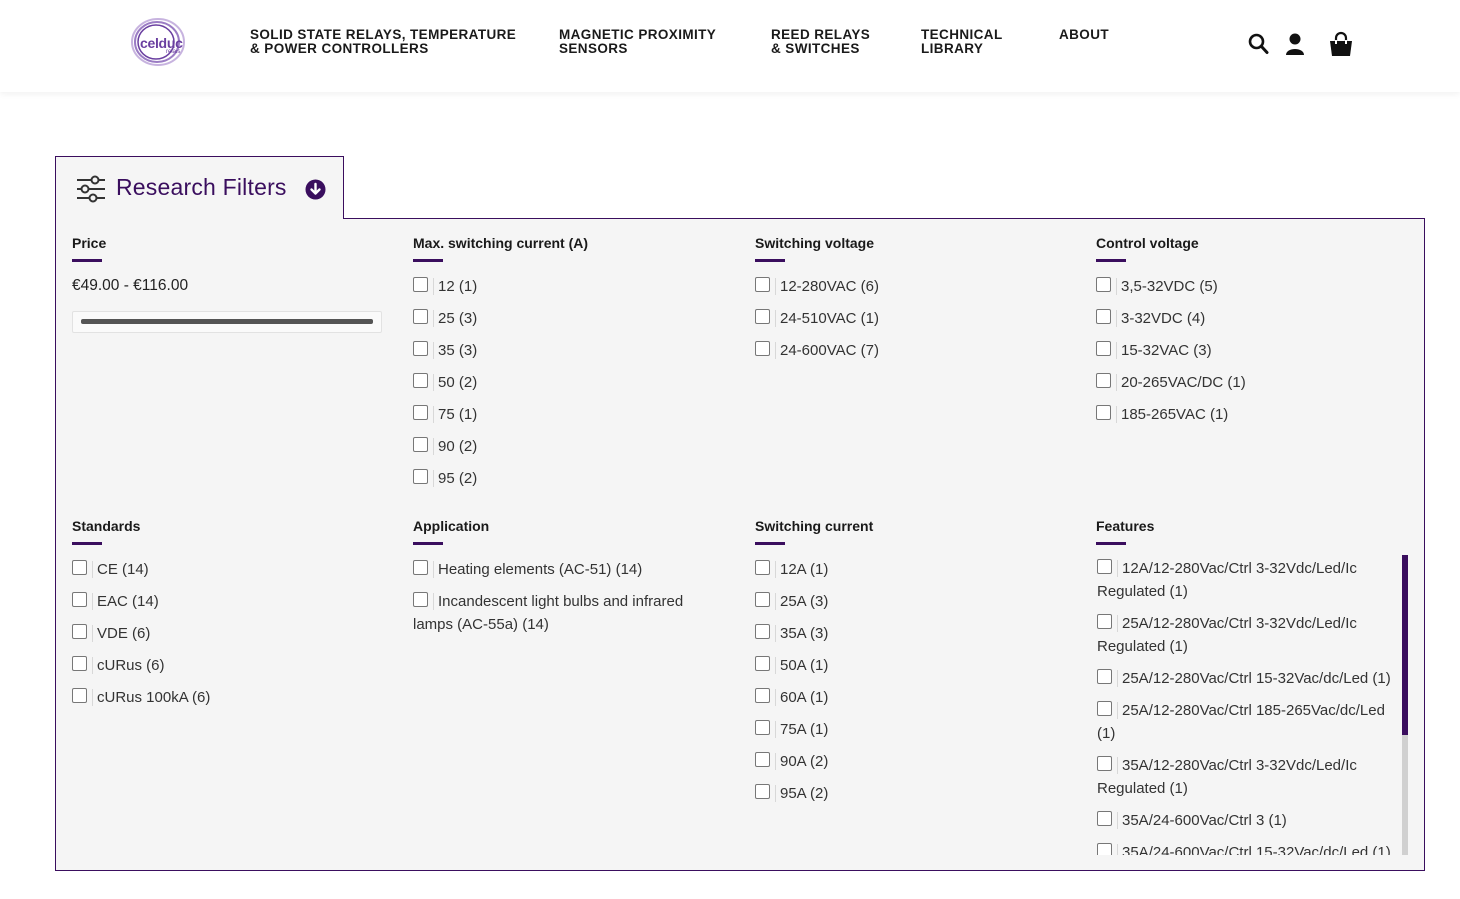 This screenshot has width=1460, height=899. Describe the element at coordinates (915, 697) in the screenshot. I see `filter-option: 60A (1)` at that location.